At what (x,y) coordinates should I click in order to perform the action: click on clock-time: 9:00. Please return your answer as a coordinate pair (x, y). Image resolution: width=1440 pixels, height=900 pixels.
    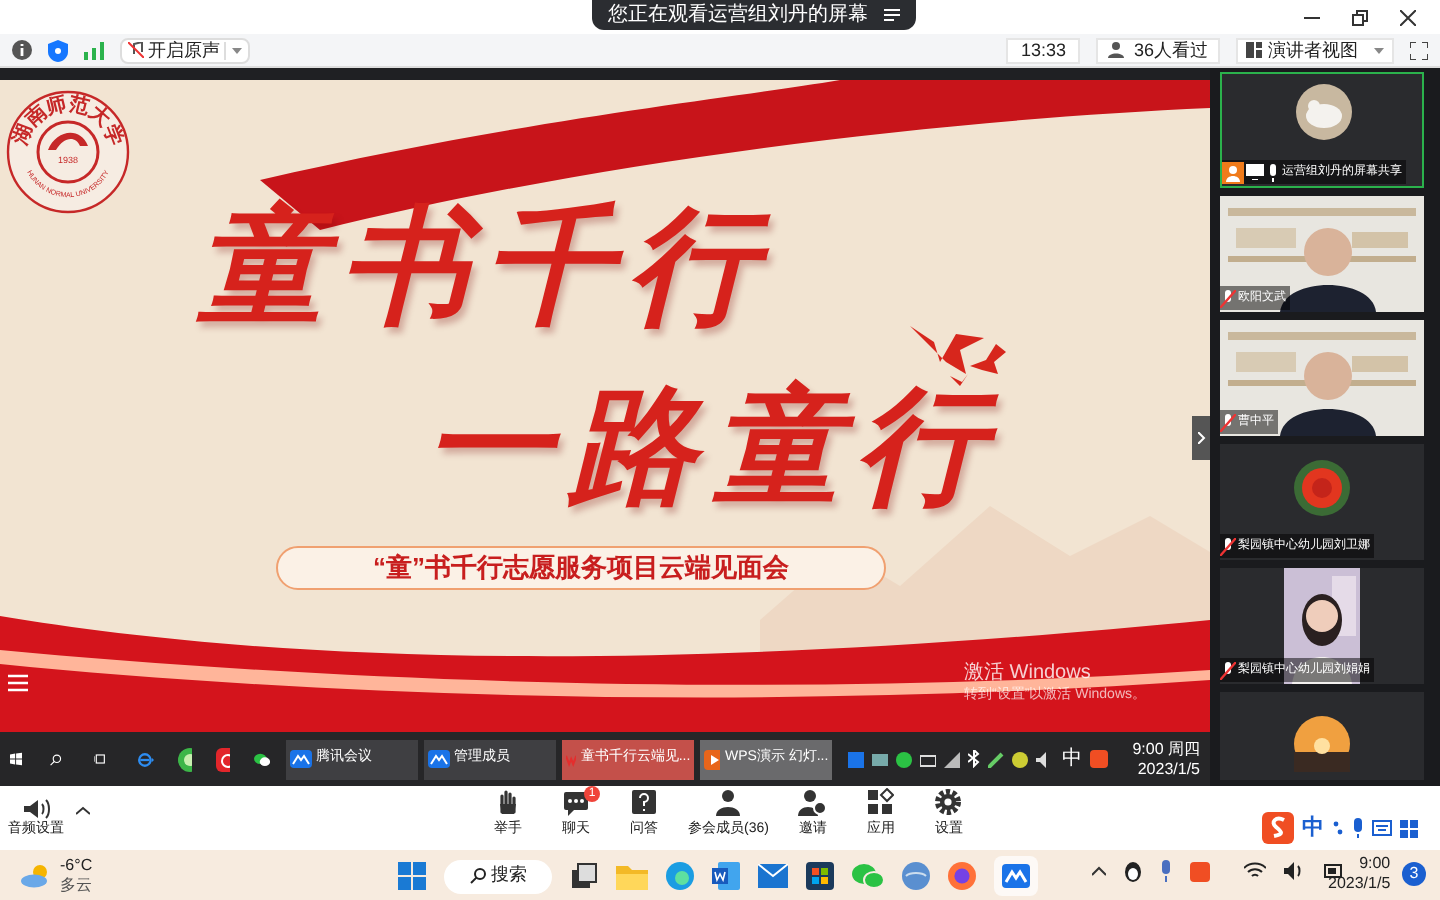
    Looking at the image, I should click on (1375, 864).